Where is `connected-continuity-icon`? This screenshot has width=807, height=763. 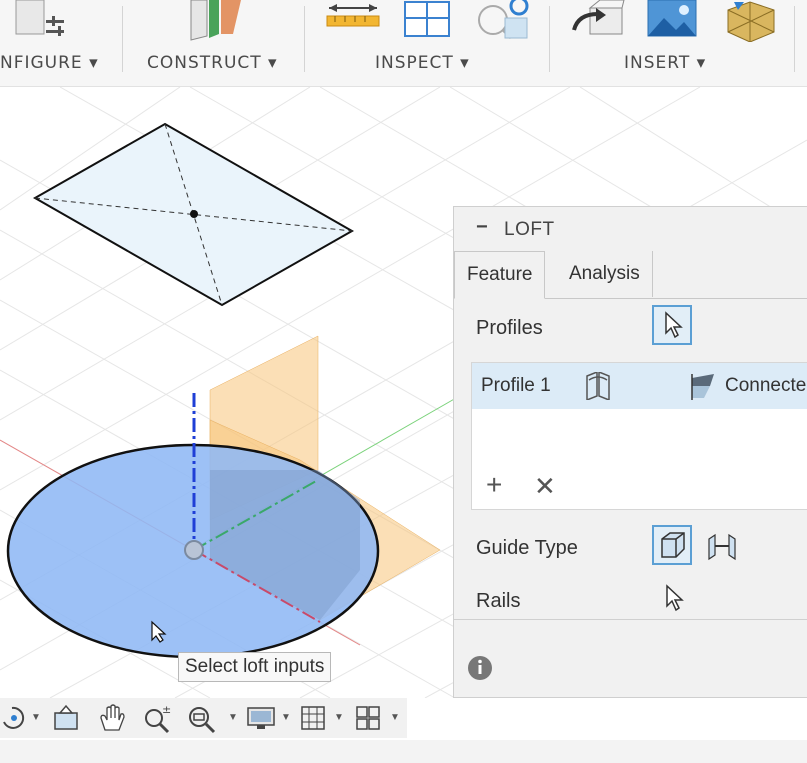
connected-continuity-icon is located at coordinates (703, 386).